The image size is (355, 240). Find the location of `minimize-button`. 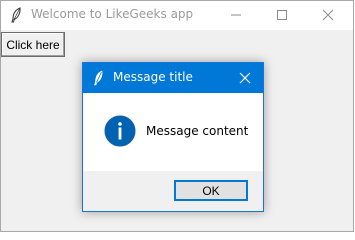

minimize-button is located at coordinates (236, 15).